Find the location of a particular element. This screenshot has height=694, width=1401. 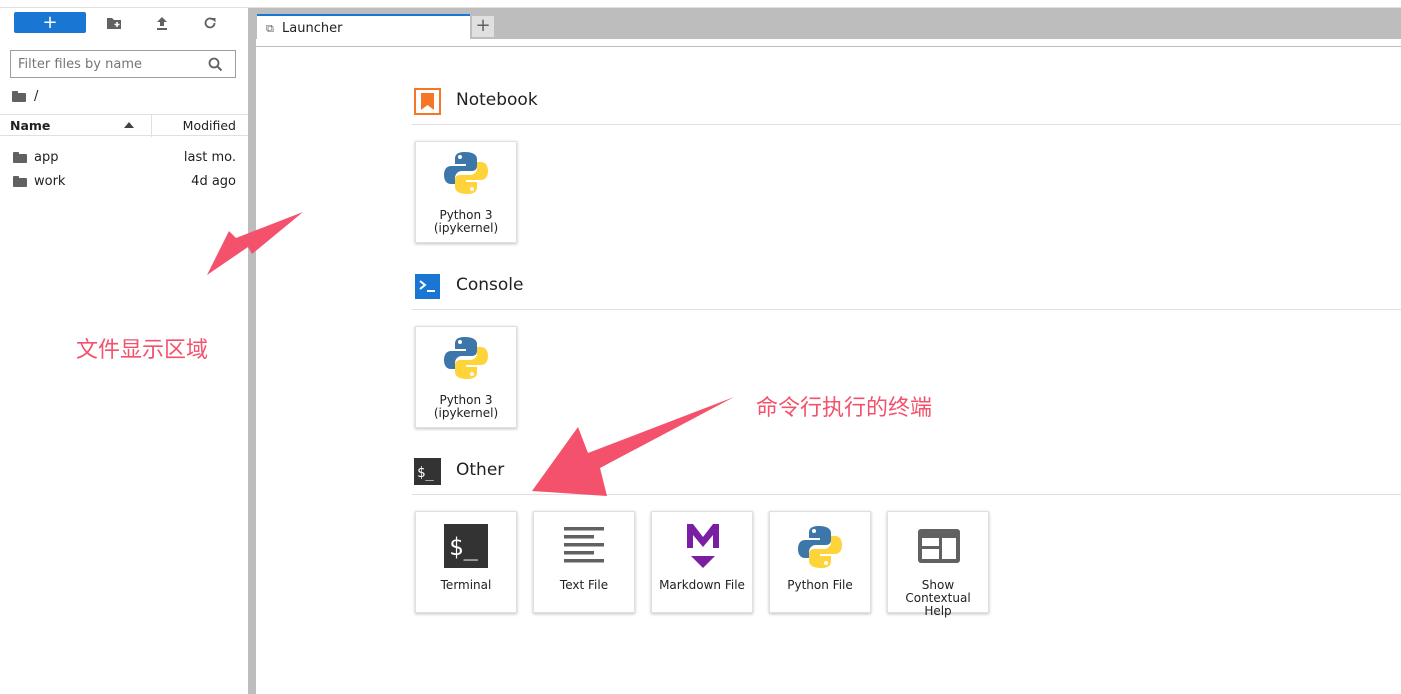

terminal-section-icon: $_ is located at coordinates (427, 471).